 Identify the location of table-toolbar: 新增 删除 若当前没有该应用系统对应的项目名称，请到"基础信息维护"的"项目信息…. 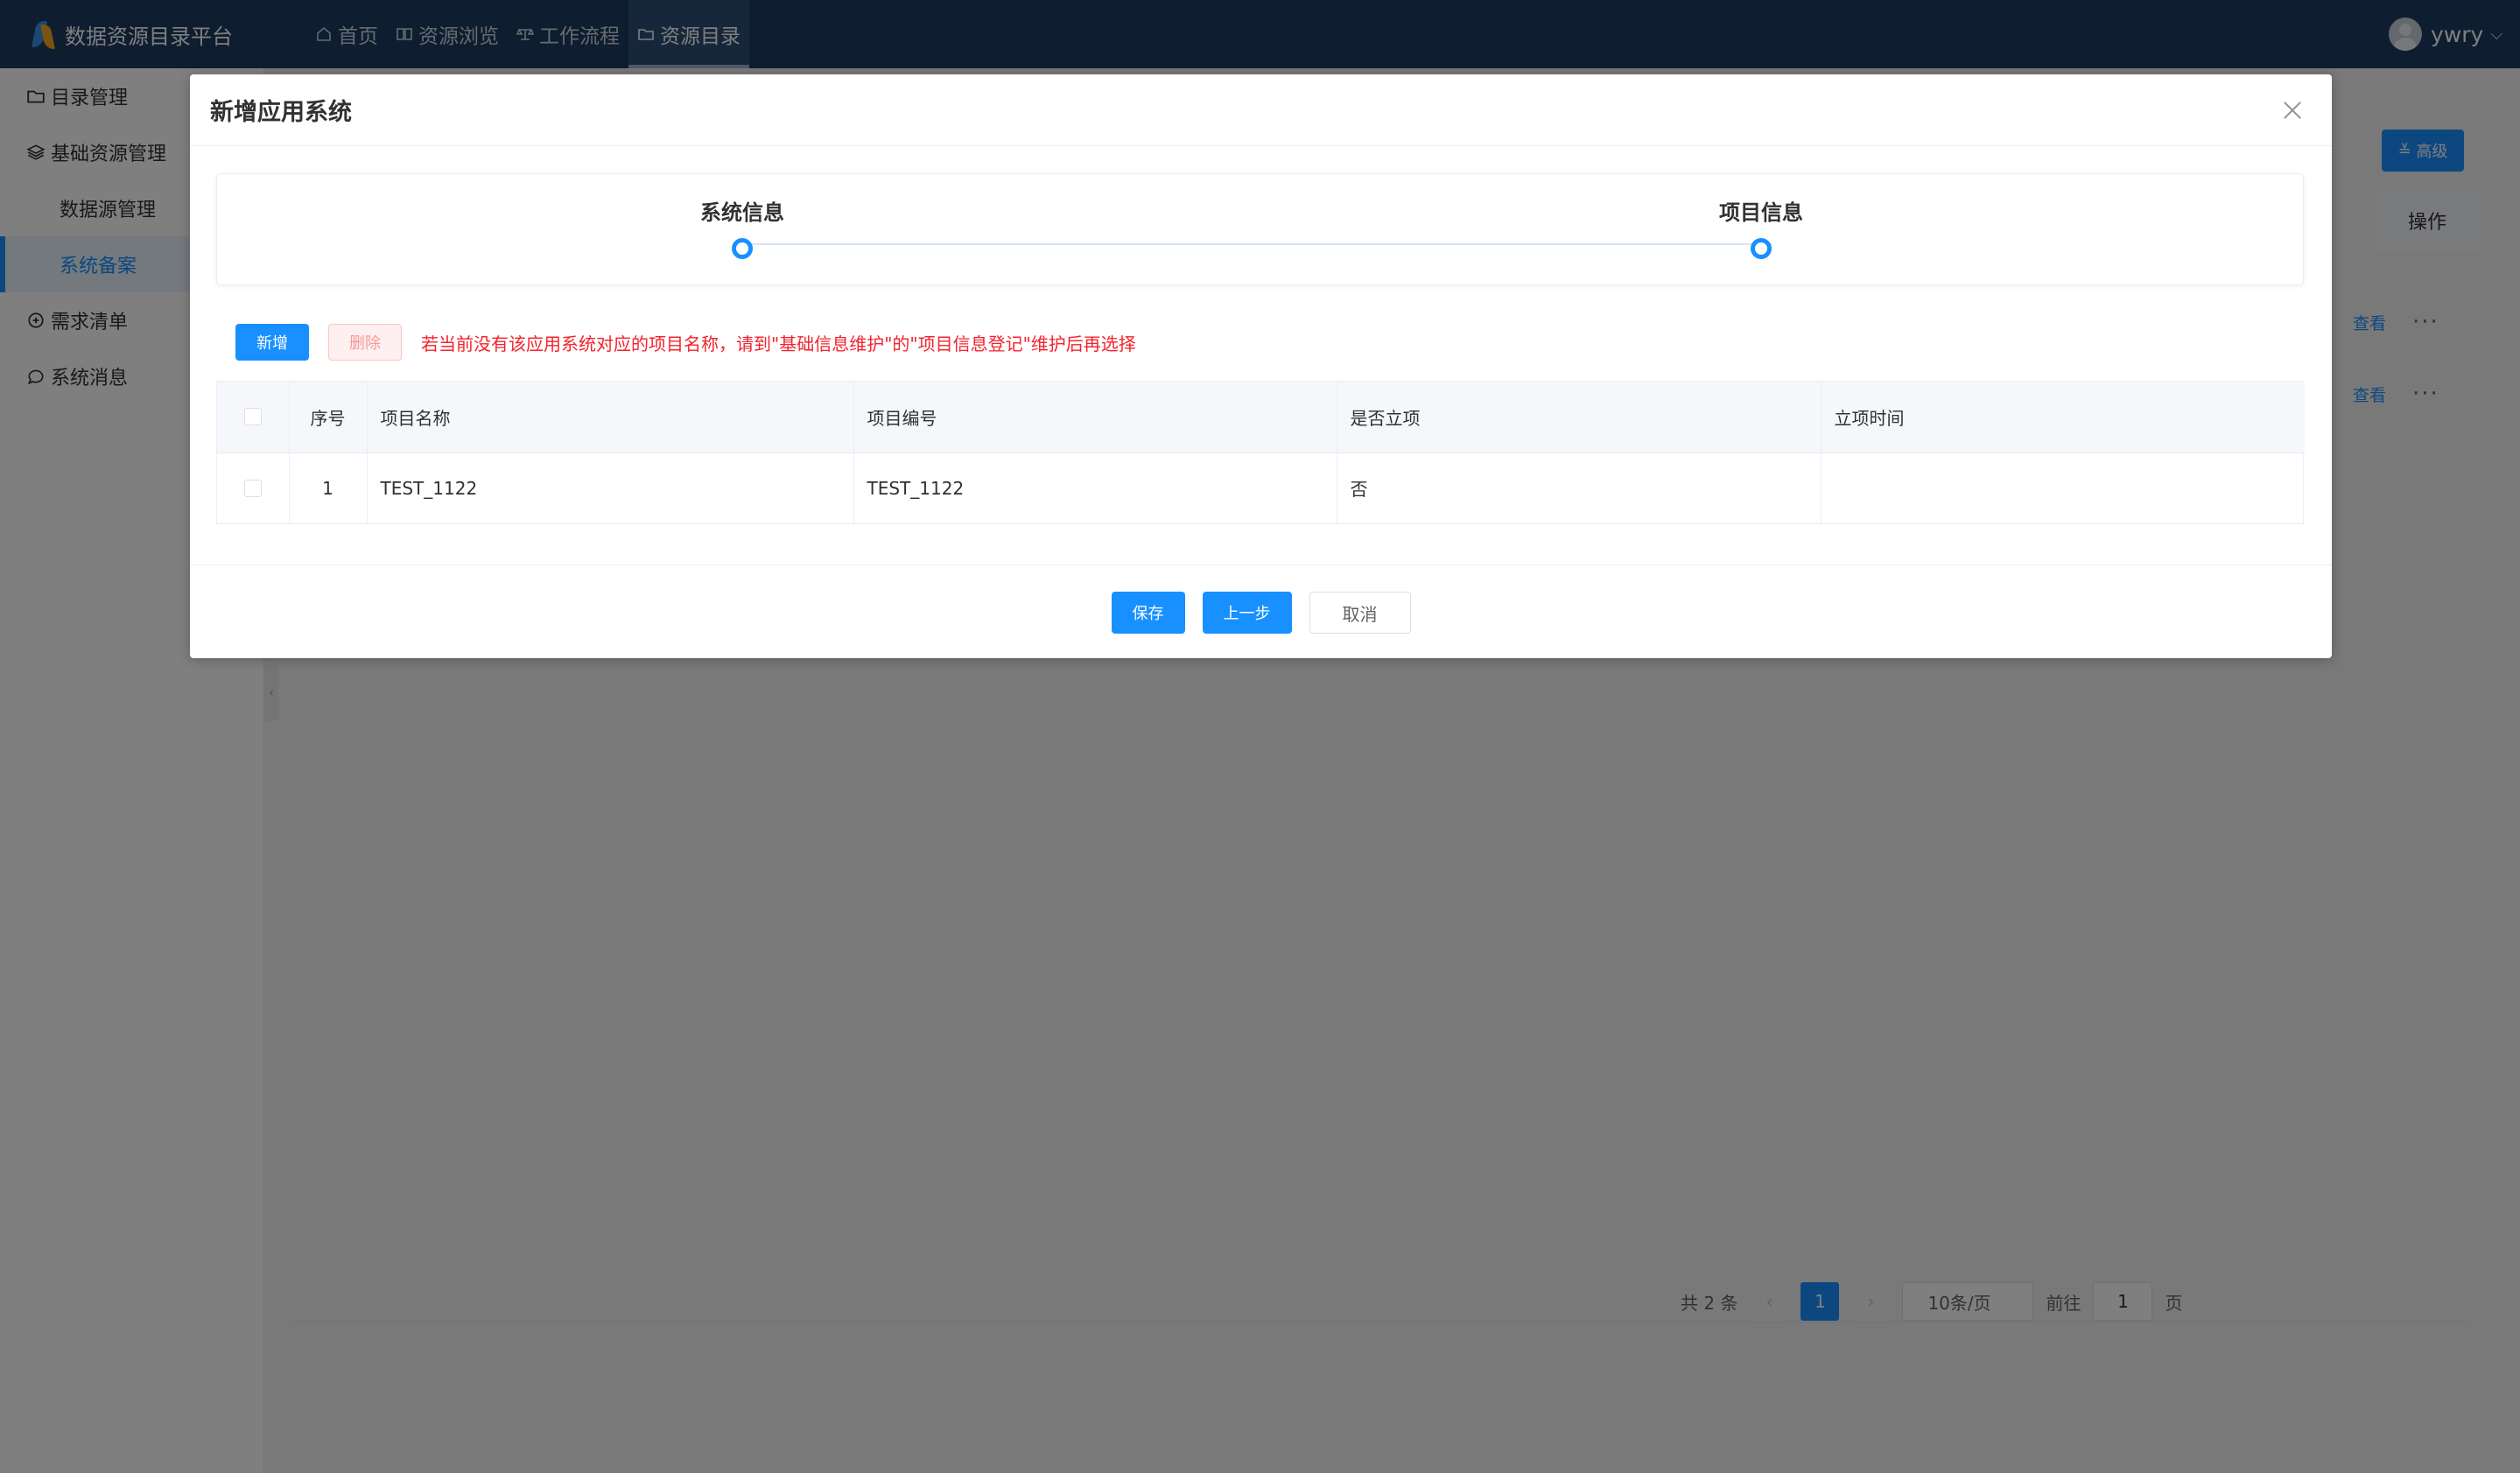
(685, 342).